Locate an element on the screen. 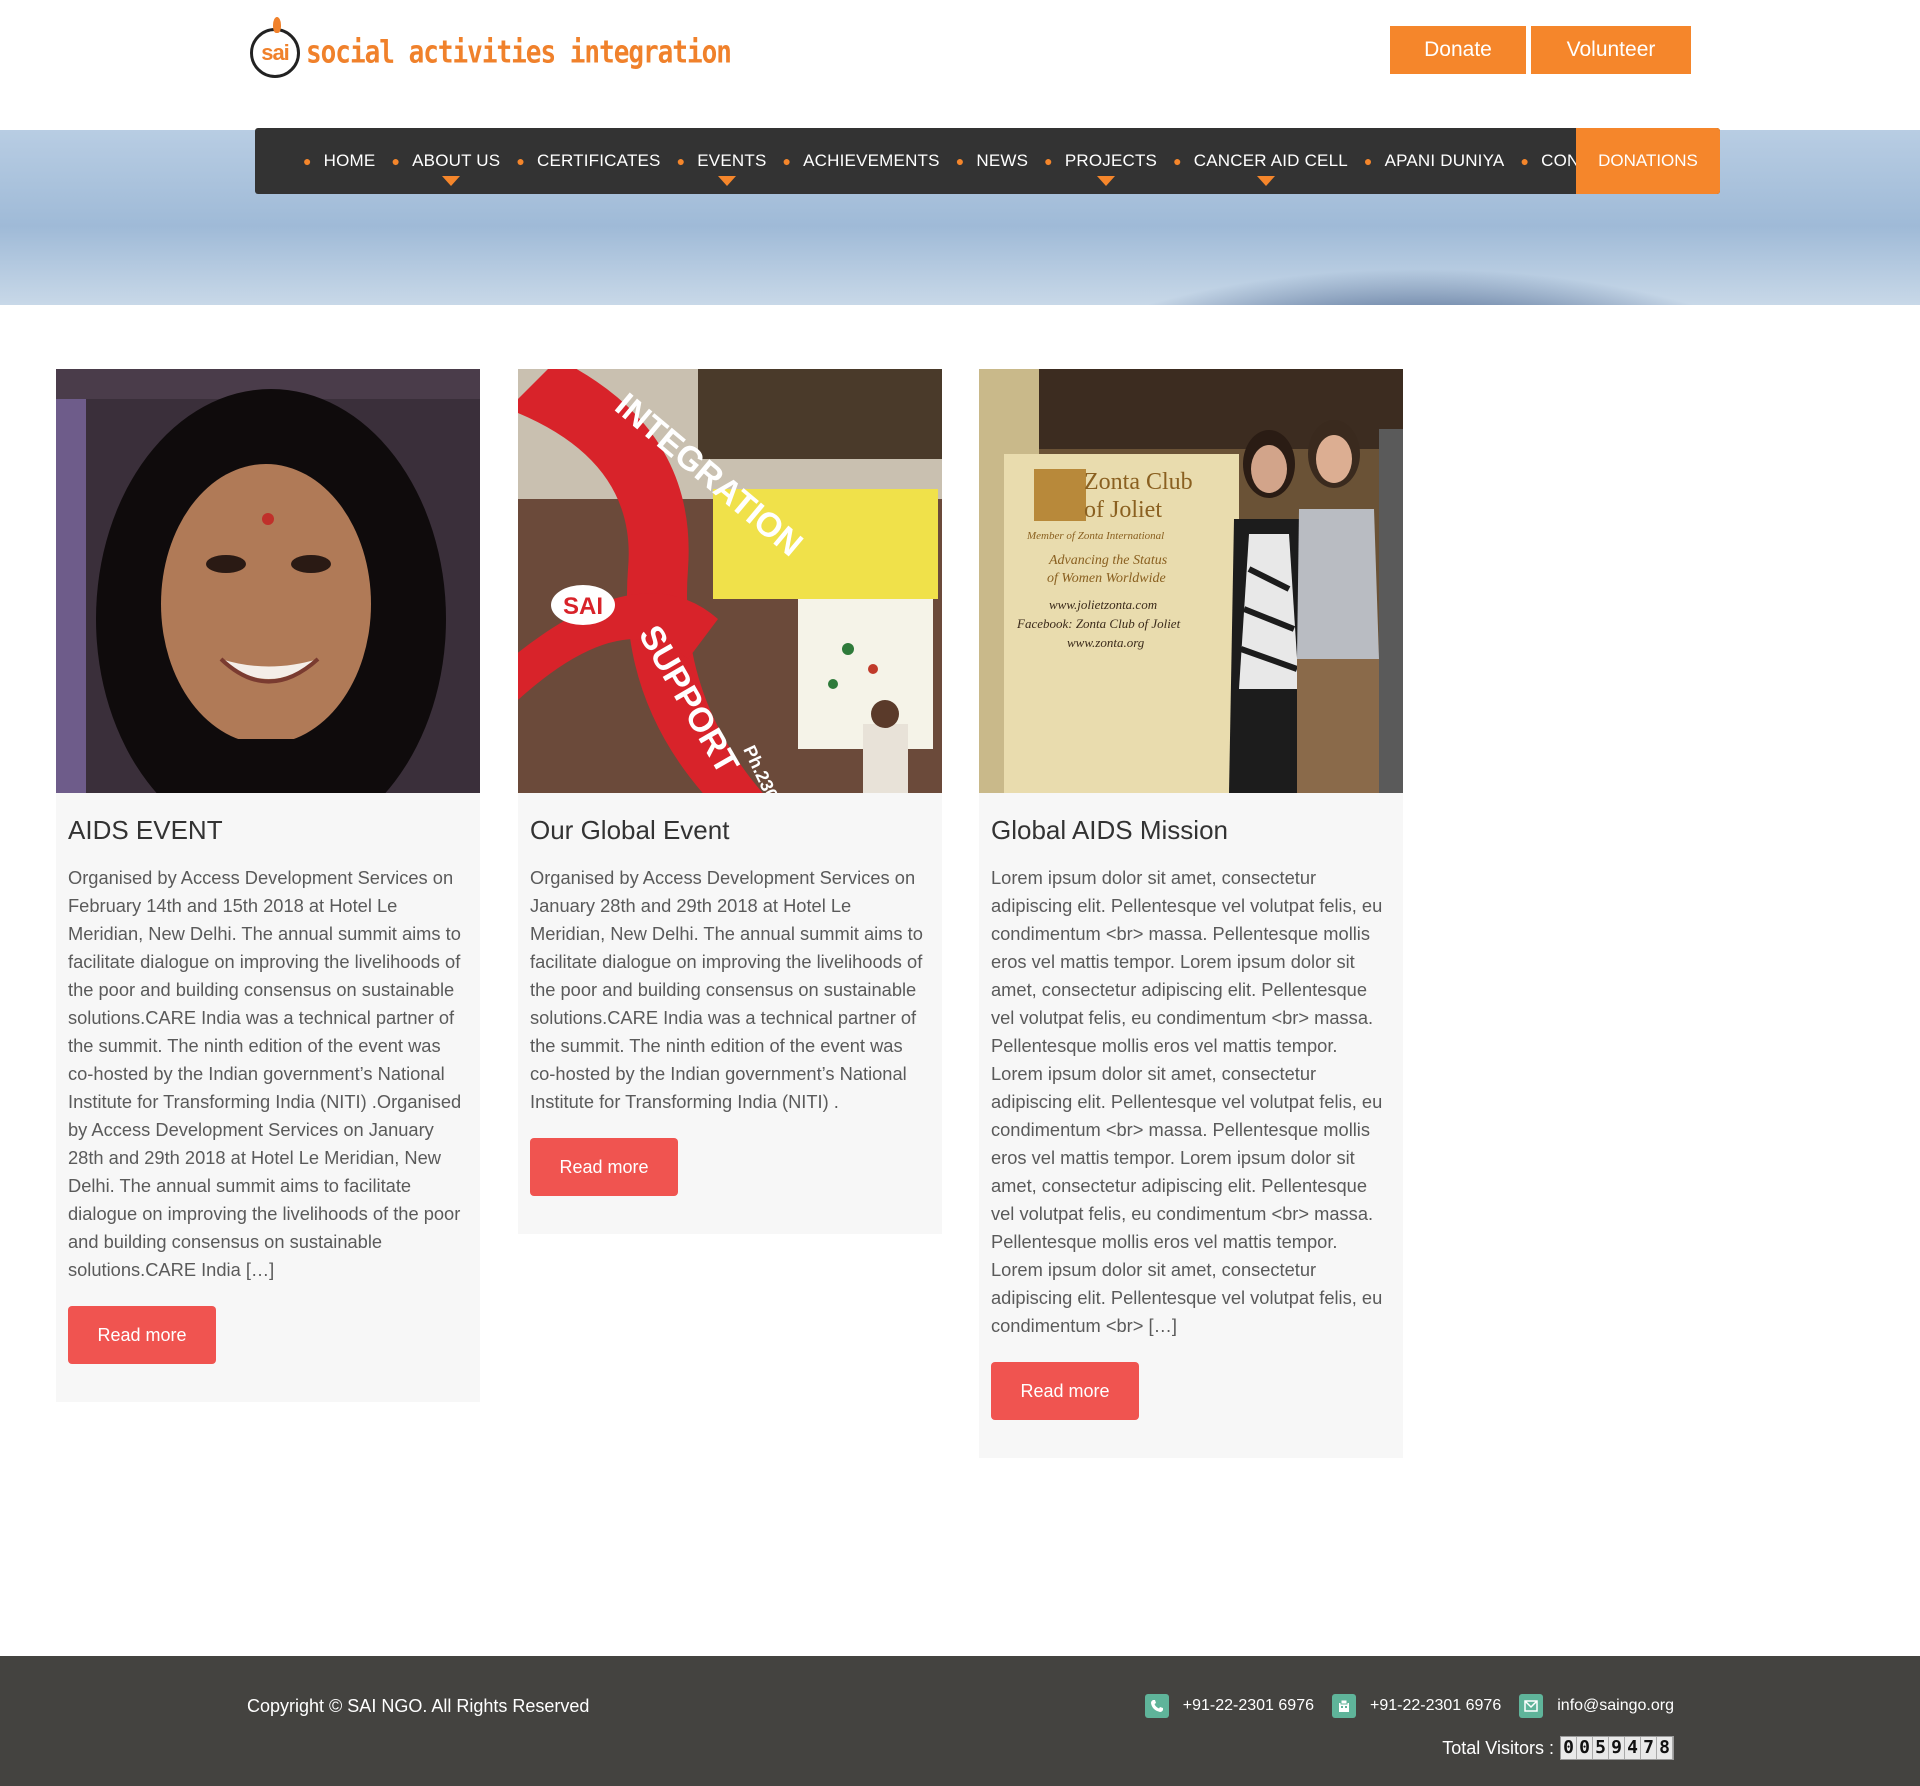  counter-digit: 8 is located at coordinates (1665, 1748).